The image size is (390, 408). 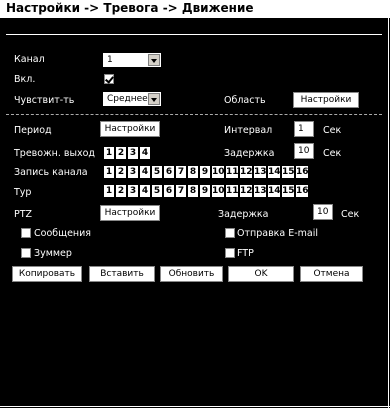 I want to click on interval-unit: Сек, so click(x=332, y=130).